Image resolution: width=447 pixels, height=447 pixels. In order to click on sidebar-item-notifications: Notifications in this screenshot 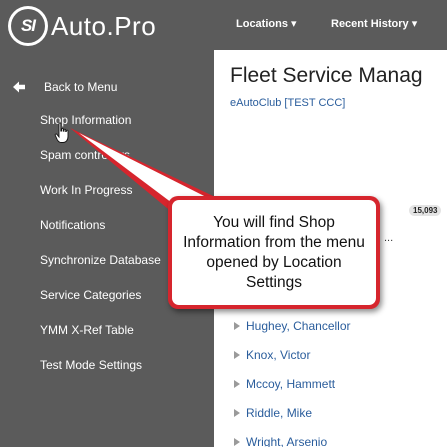, I will do `click(72, 225)`.